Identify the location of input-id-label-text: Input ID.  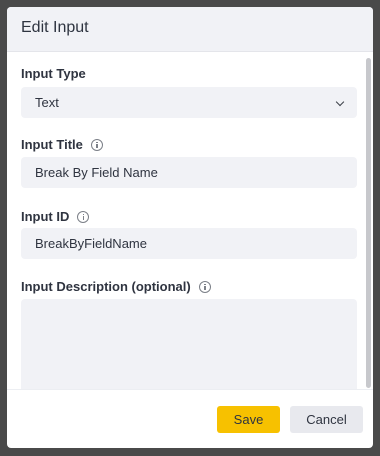
(45, 216).